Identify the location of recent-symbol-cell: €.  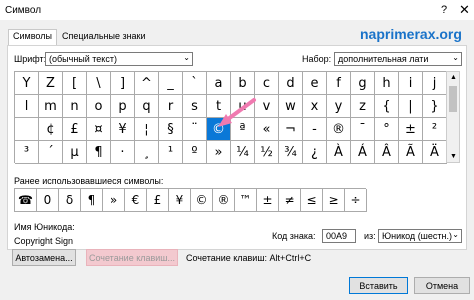
(136, 200).